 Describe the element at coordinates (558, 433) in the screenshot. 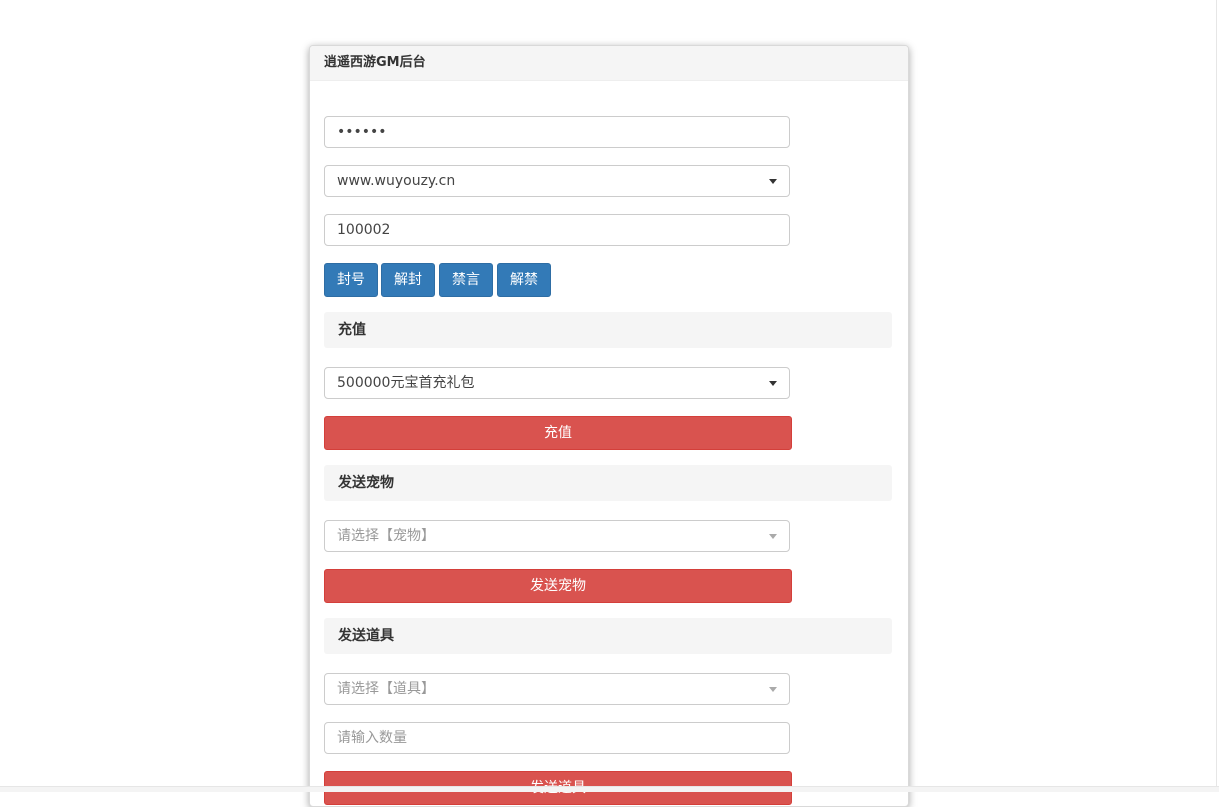

I see `recharge-button: 充值` at that location.